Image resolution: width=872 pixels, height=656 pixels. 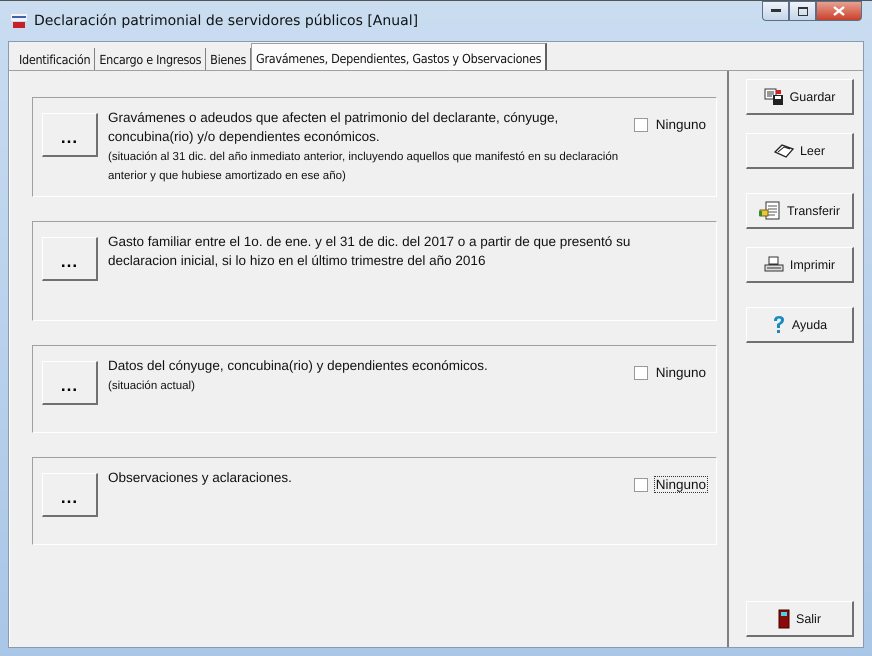 What do you see at coordinates (334, 127) in the screenshot?
I see `section-title: Gravámenes o adeudos que afecten el patrimonio del declarante, cónyuge, concubina(rio) y/o dependientes económicos.` at bounding box center [334, 127].